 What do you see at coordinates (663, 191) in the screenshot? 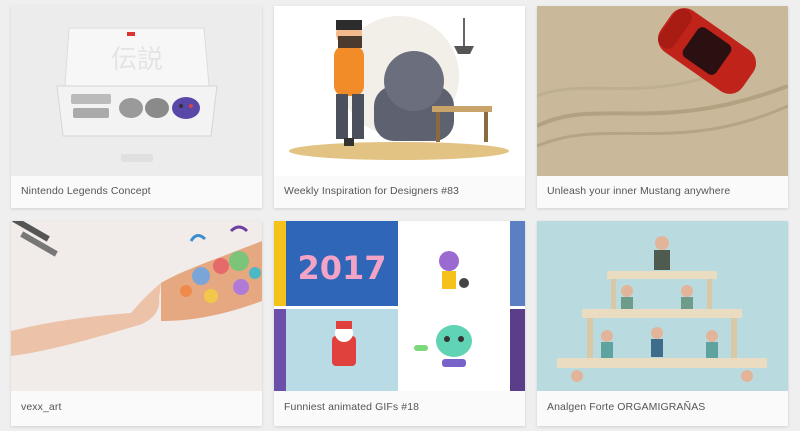
I see `card-title: Unleash your inner Mustang anywhere` at bounding box center [663, 191].